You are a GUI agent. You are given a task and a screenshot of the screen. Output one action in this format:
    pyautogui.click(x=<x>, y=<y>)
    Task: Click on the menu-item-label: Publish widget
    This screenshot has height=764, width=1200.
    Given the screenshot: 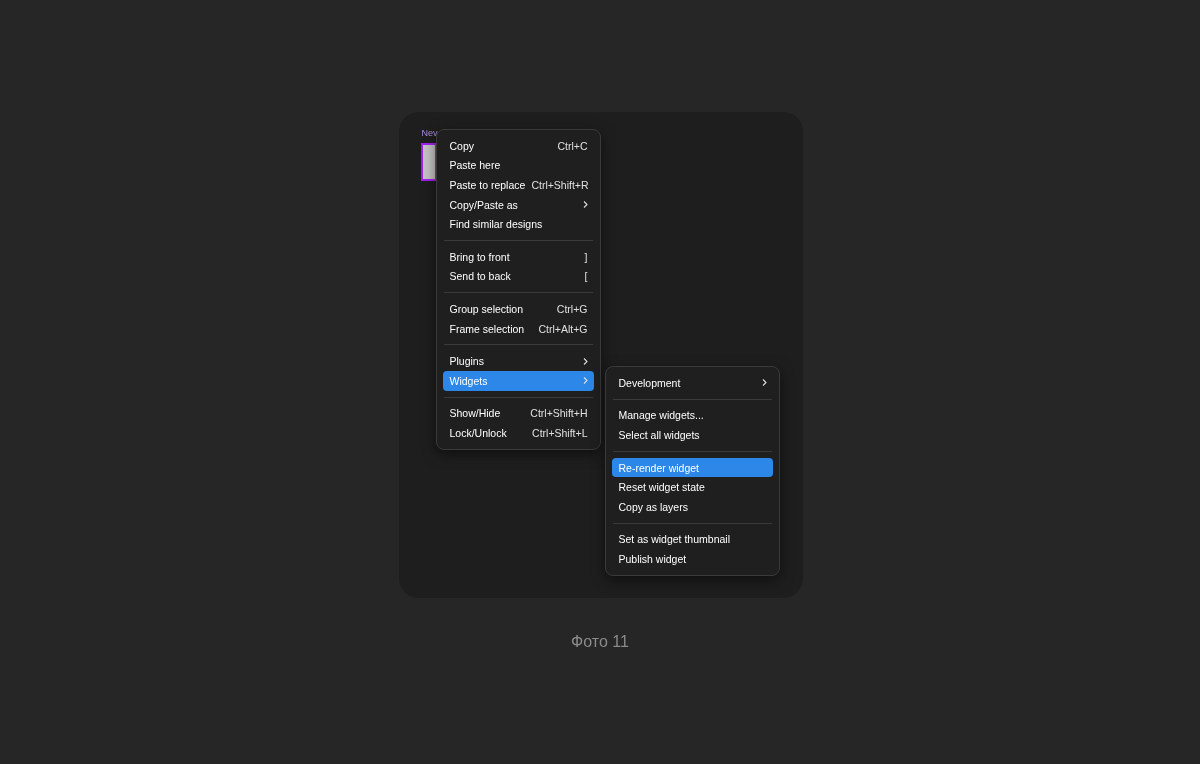 What is the action you would take?
    pyautogui.click(x=652, y=558)
    